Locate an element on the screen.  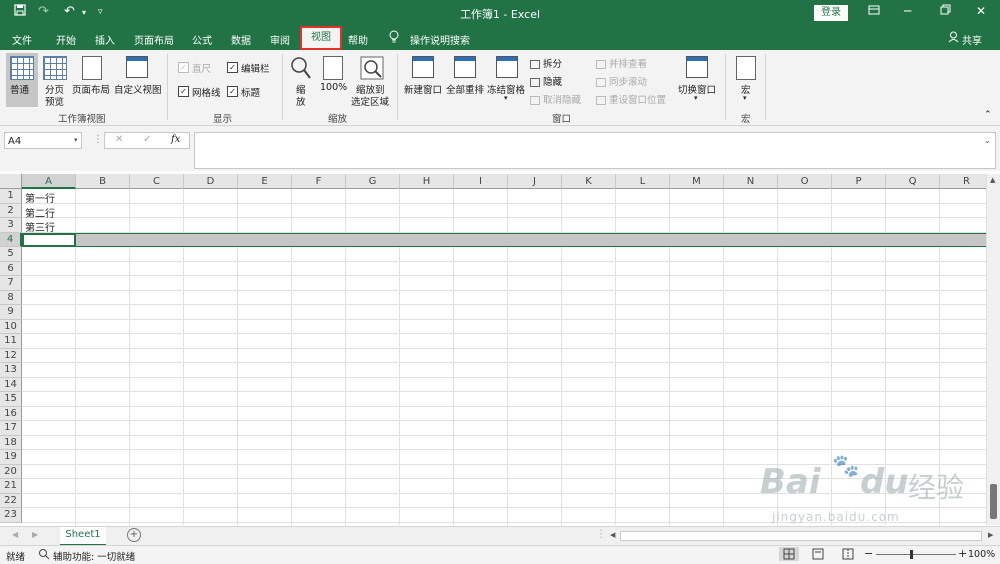
ribbon-display-icon is located at coordinates (874, 11).